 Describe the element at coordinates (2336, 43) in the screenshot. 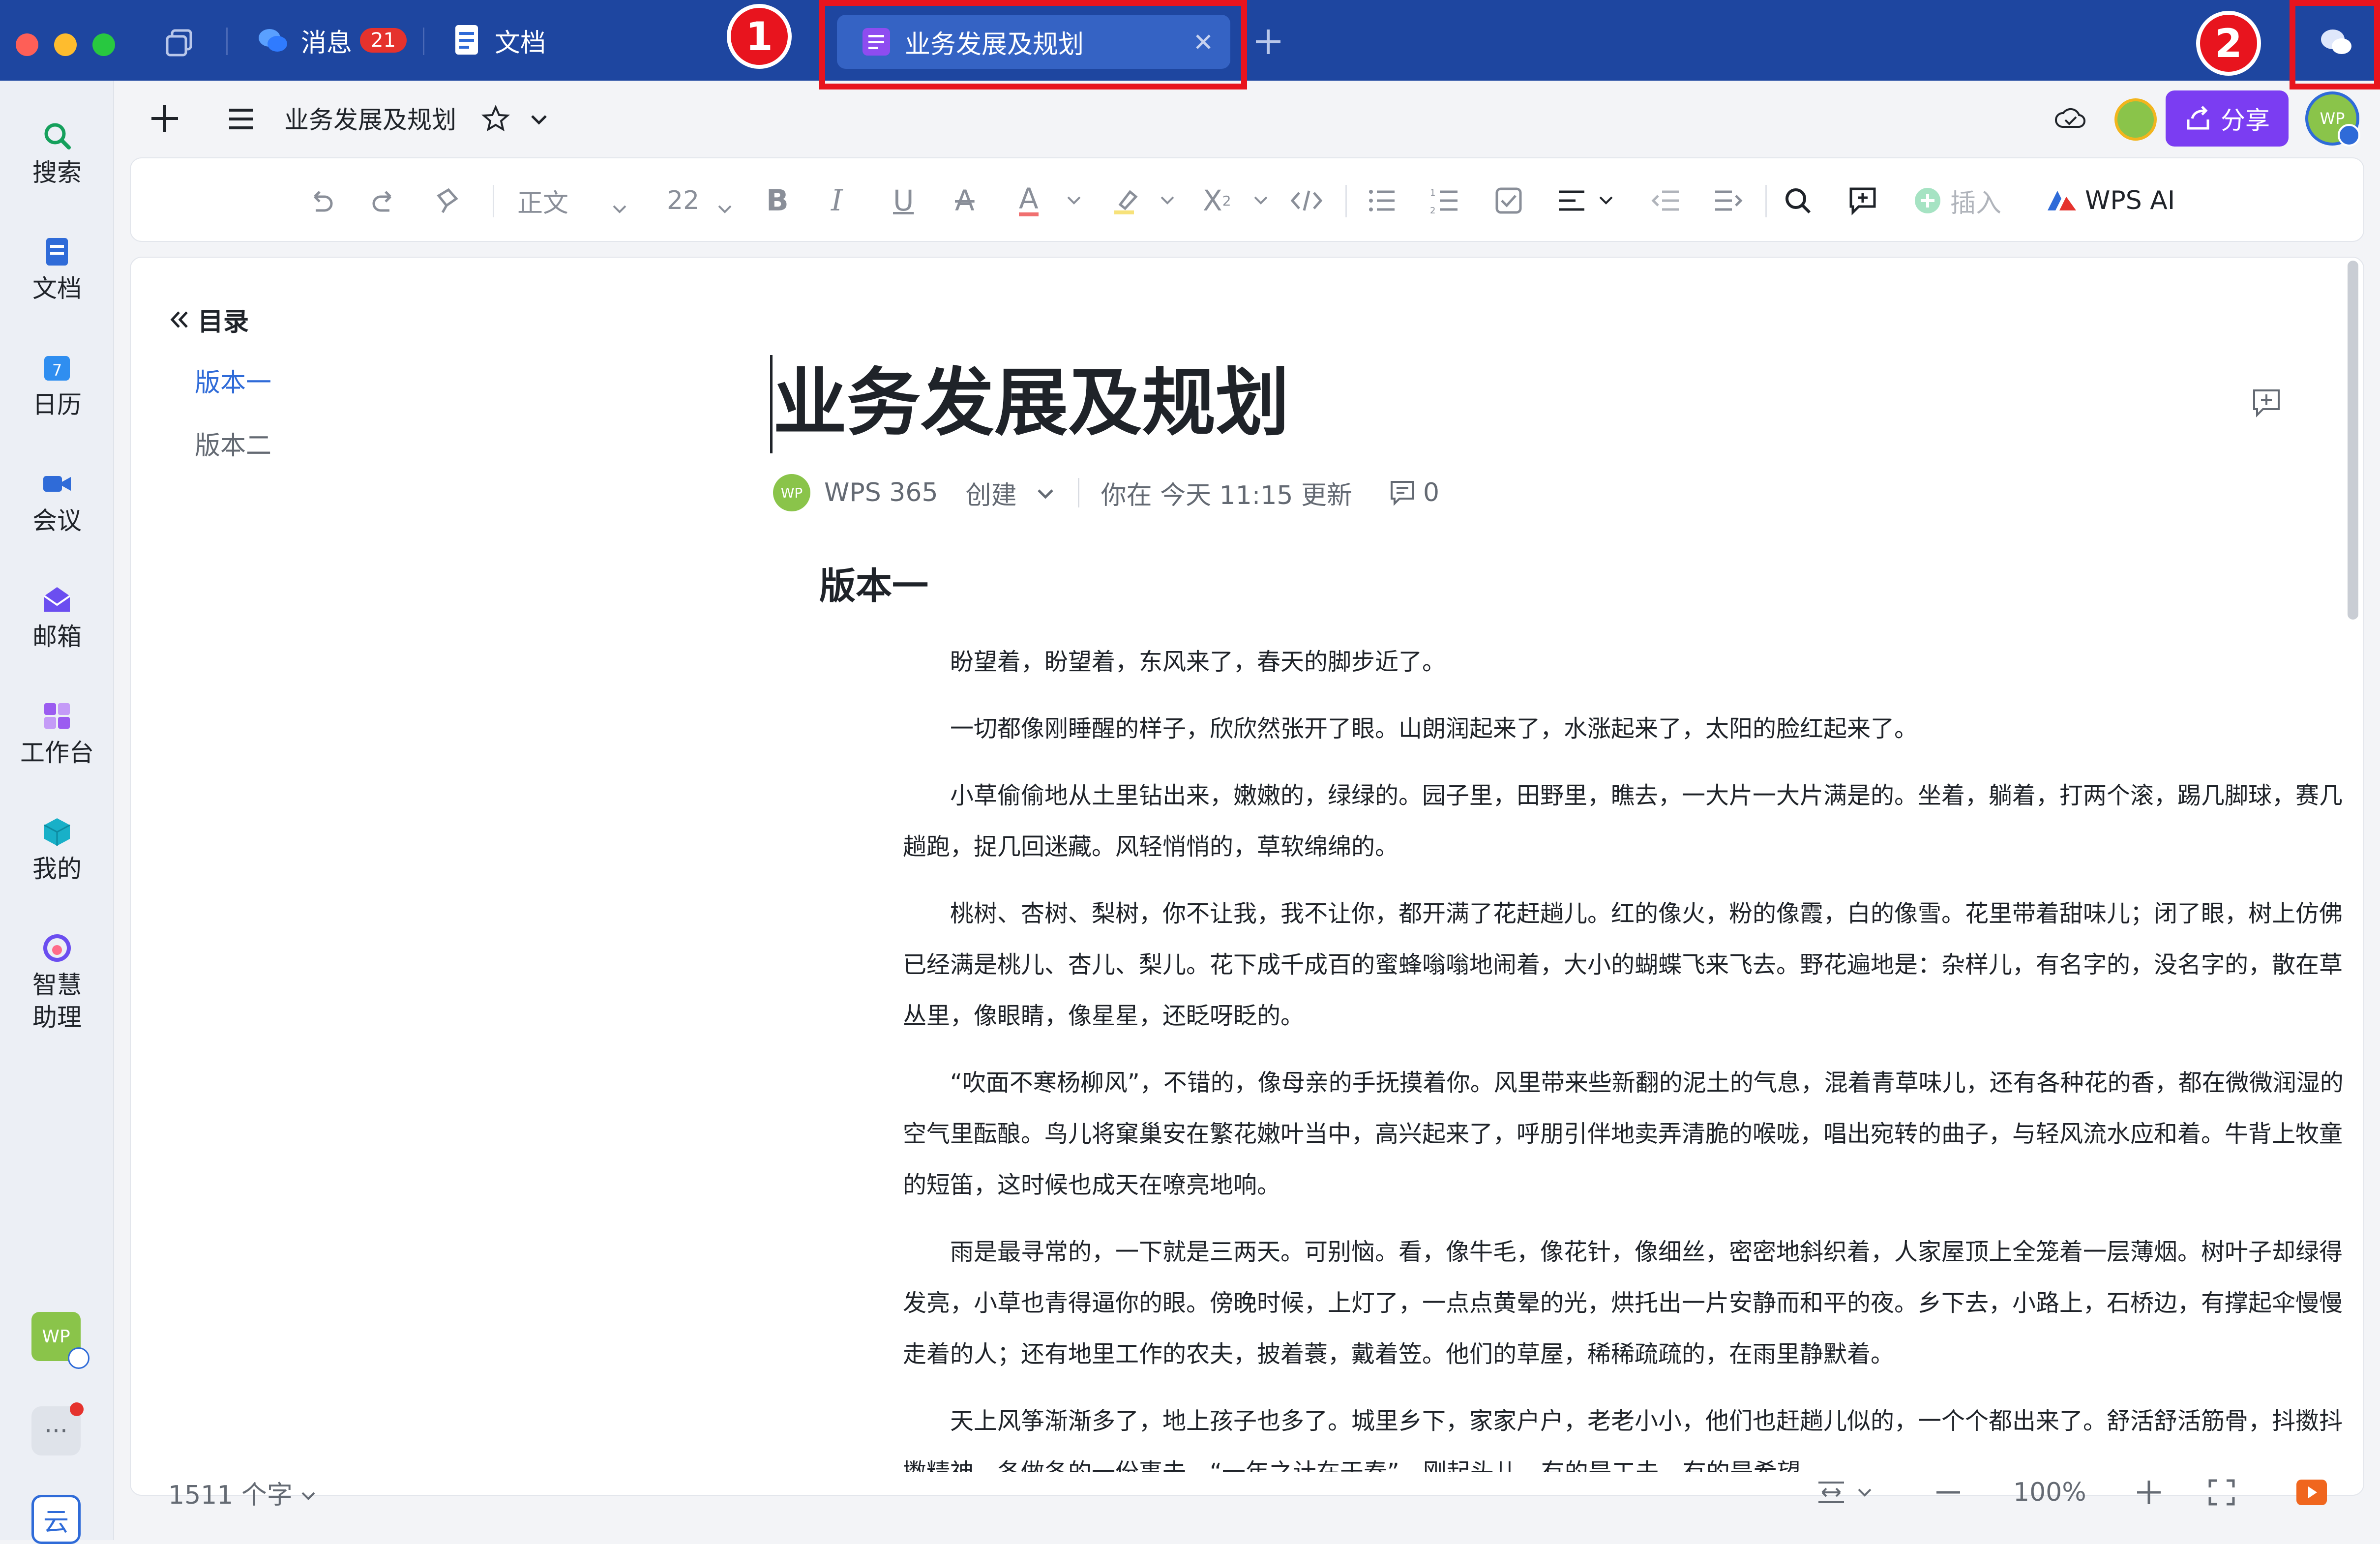

I see `chat-panel-icon` at that location.